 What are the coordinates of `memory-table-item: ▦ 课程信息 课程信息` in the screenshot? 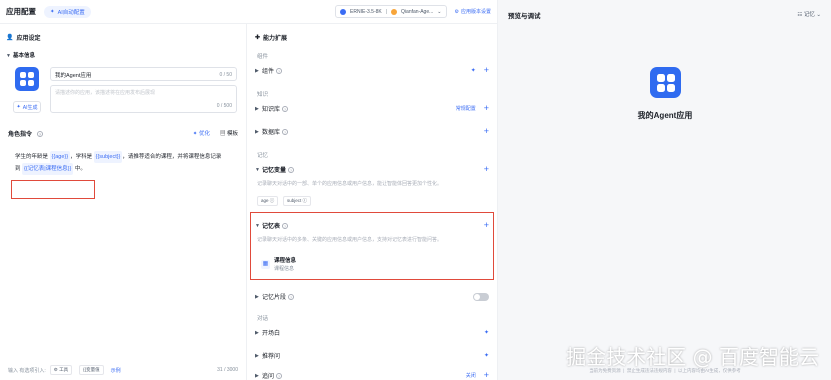 It's located at (278, 264).